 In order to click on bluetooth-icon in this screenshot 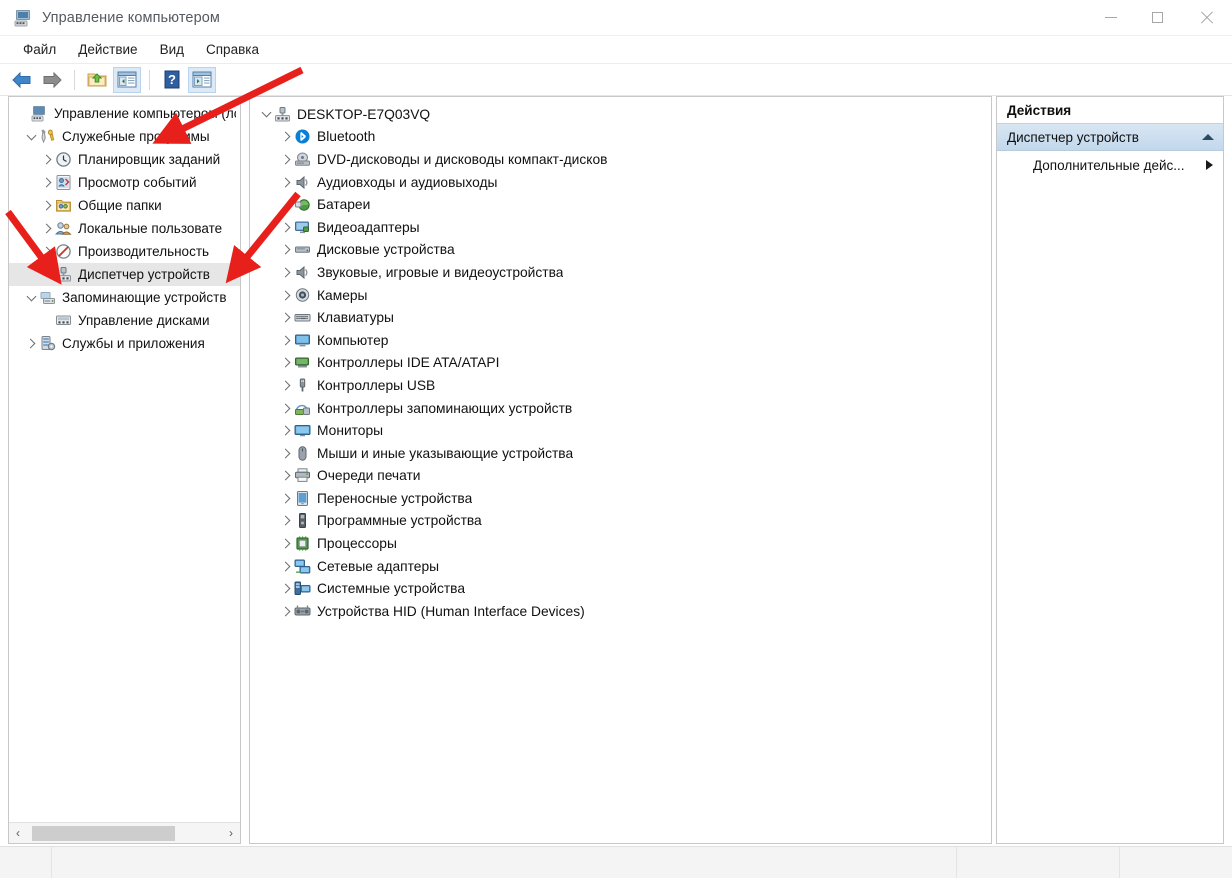, I will do `click(302, 136)`.